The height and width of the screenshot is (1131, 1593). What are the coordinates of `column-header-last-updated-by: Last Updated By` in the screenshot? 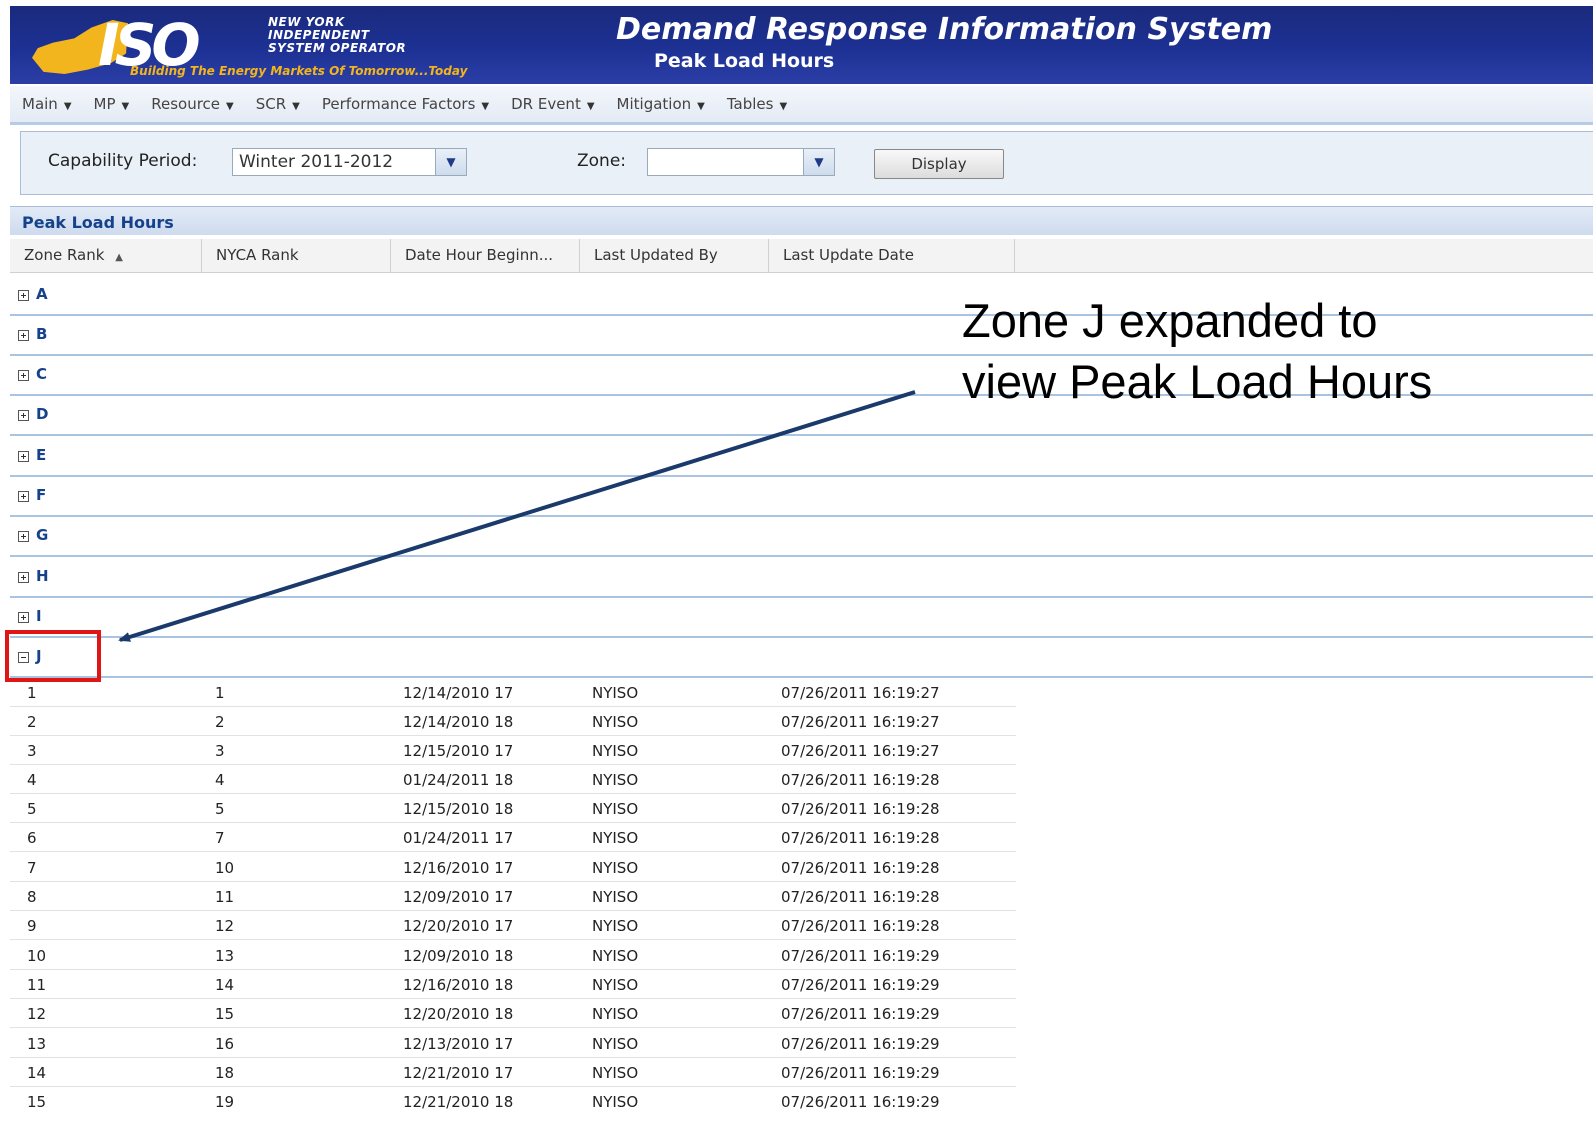 It's located at (674, 255).